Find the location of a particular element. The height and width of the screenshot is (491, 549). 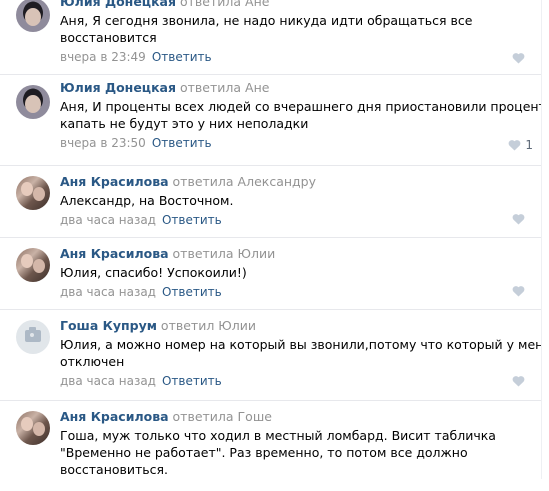

replied-to: ответил Юлии is located at coordinates (208, 325).